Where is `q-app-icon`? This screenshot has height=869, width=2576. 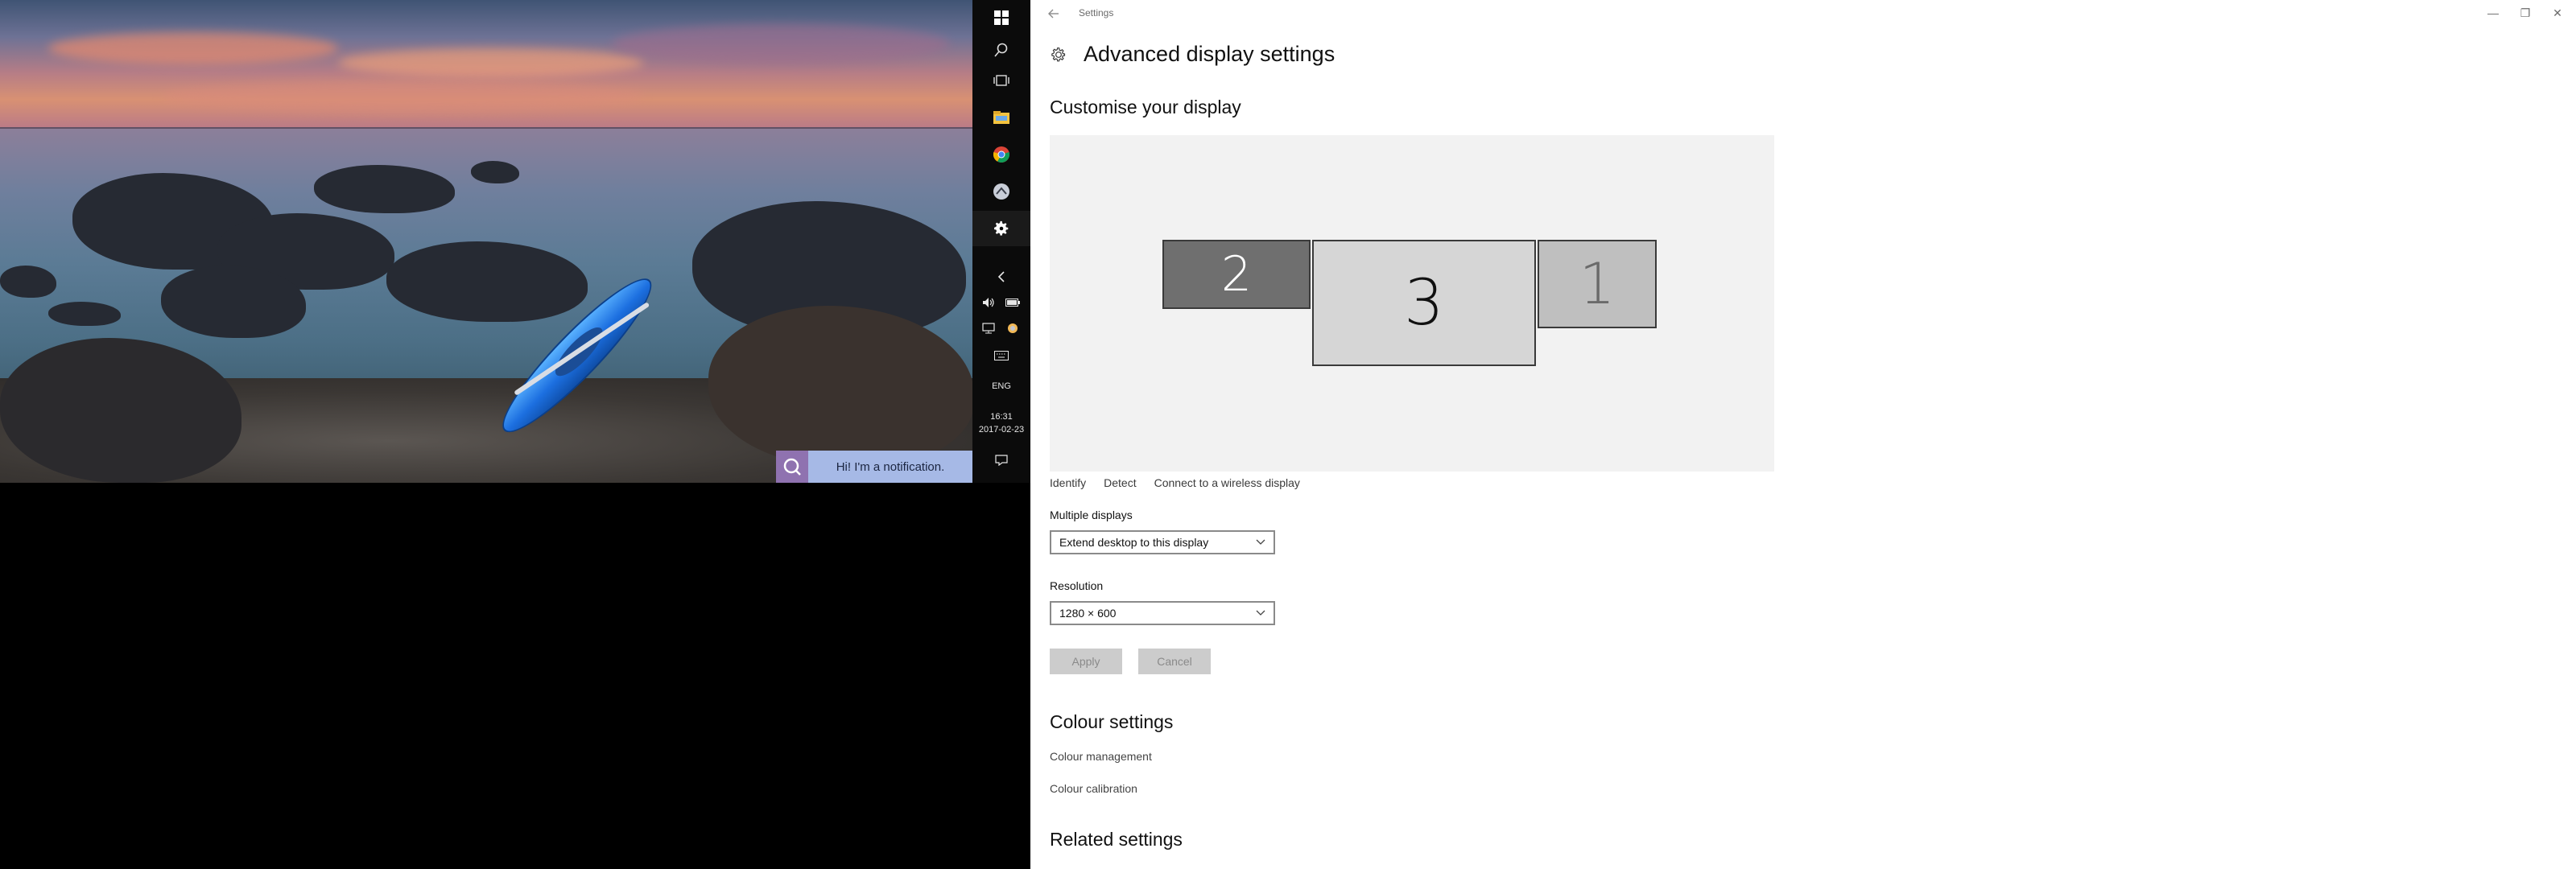 q-app-icon is located at coordinates (792, 467).